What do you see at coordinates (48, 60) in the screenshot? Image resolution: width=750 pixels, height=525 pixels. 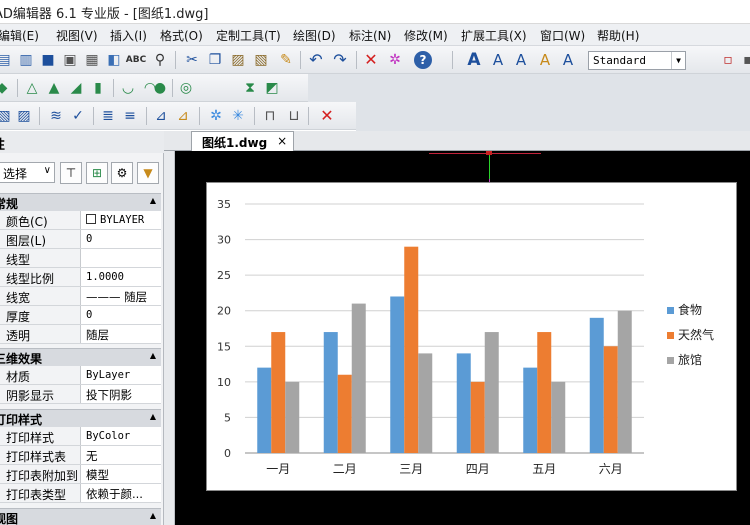 I see `save-icon: ■` at bounding box center [48, 60].